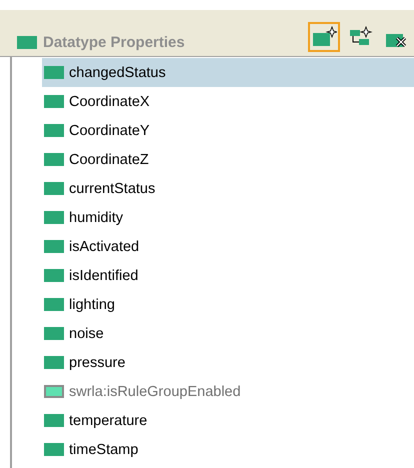 This screenshot has height=468, width=414. What do you see at coordinates (228, 217) in the screenshot?
I see `property-item: humidity` at bounding box center [228, 217].